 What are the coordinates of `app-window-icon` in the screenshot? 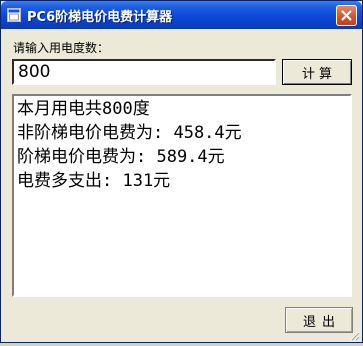 It's located at (14, 15).